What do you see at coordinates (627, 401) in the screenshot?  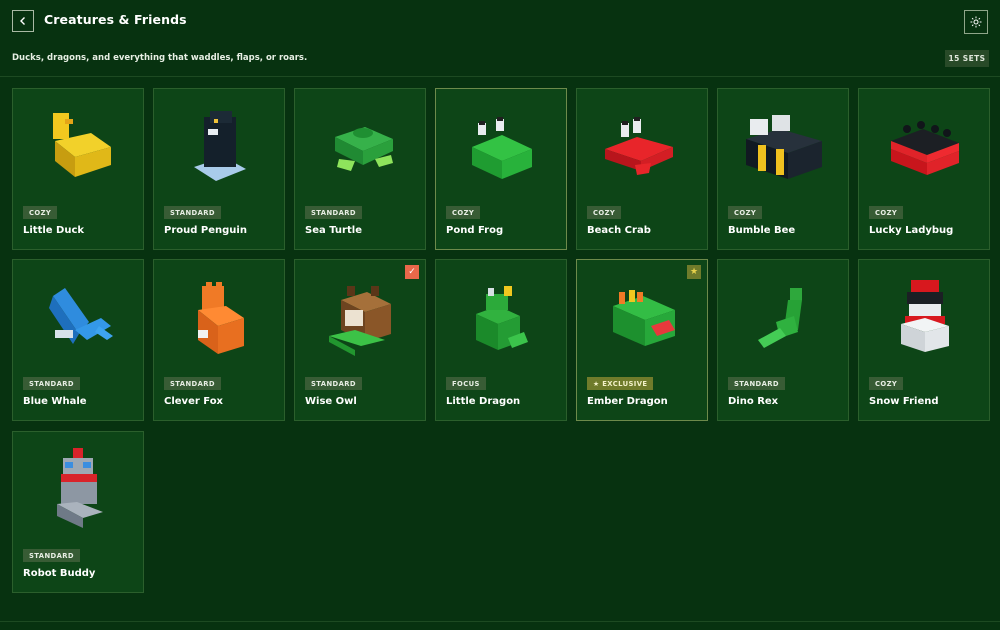 I see `set-name: Ember Dragon` at bounding box center [627, 401].